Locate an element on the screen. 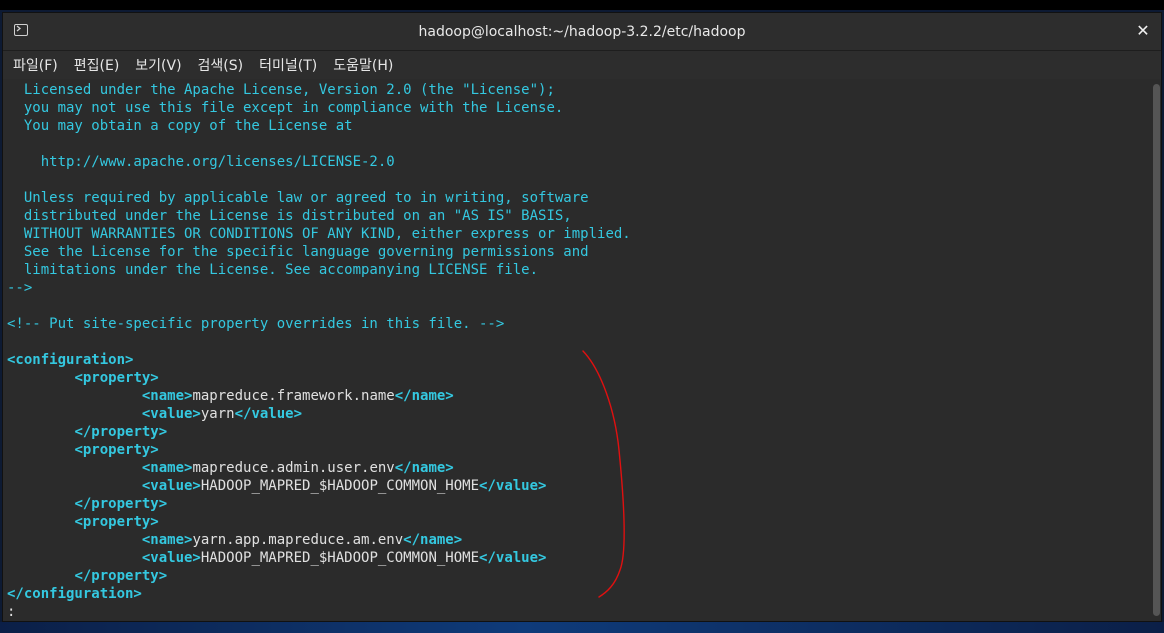  terminal-line: --> is located at coordinates (319, 288).